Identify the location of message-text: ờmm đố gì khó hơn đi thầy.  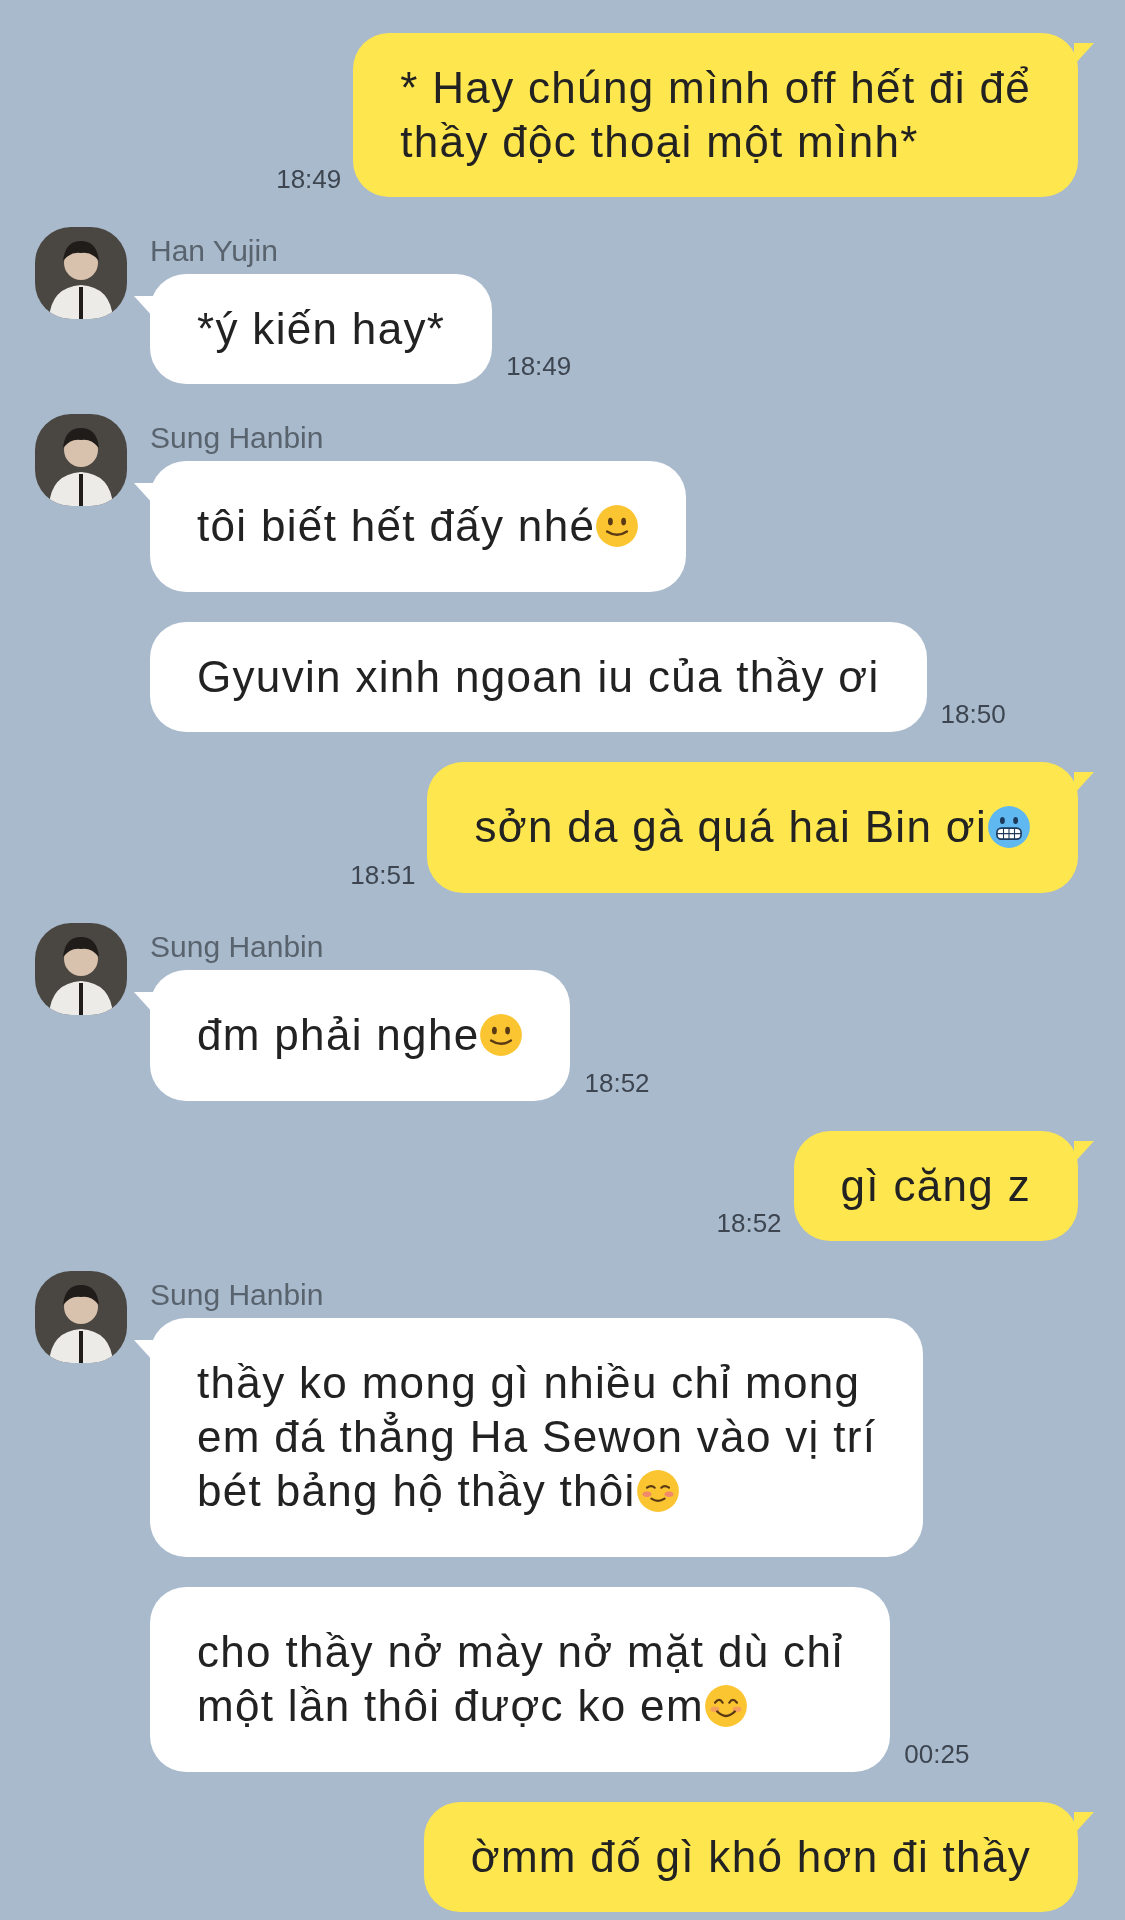
(750, 1856).